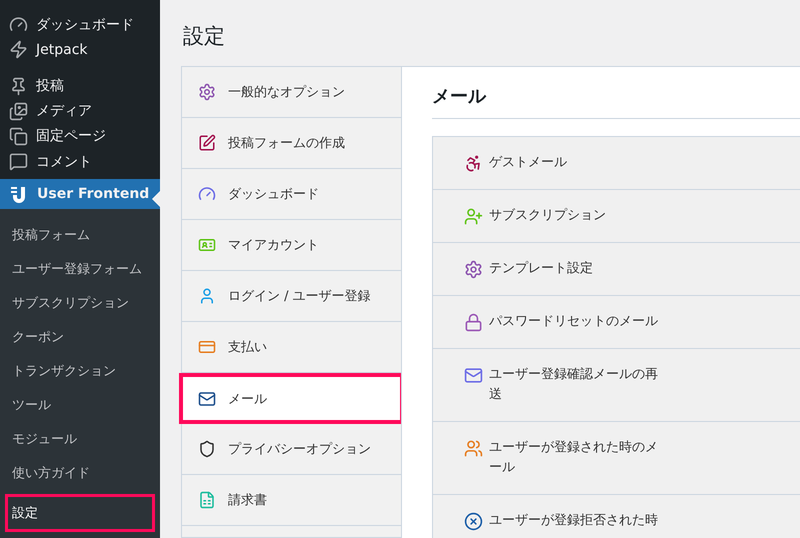 The height and width of the screenshot is (538, 800). What do you see at coordinates (247, 500) in the screenshot?
I see `tab-label: 請求書` at bounding box center [247, 500].